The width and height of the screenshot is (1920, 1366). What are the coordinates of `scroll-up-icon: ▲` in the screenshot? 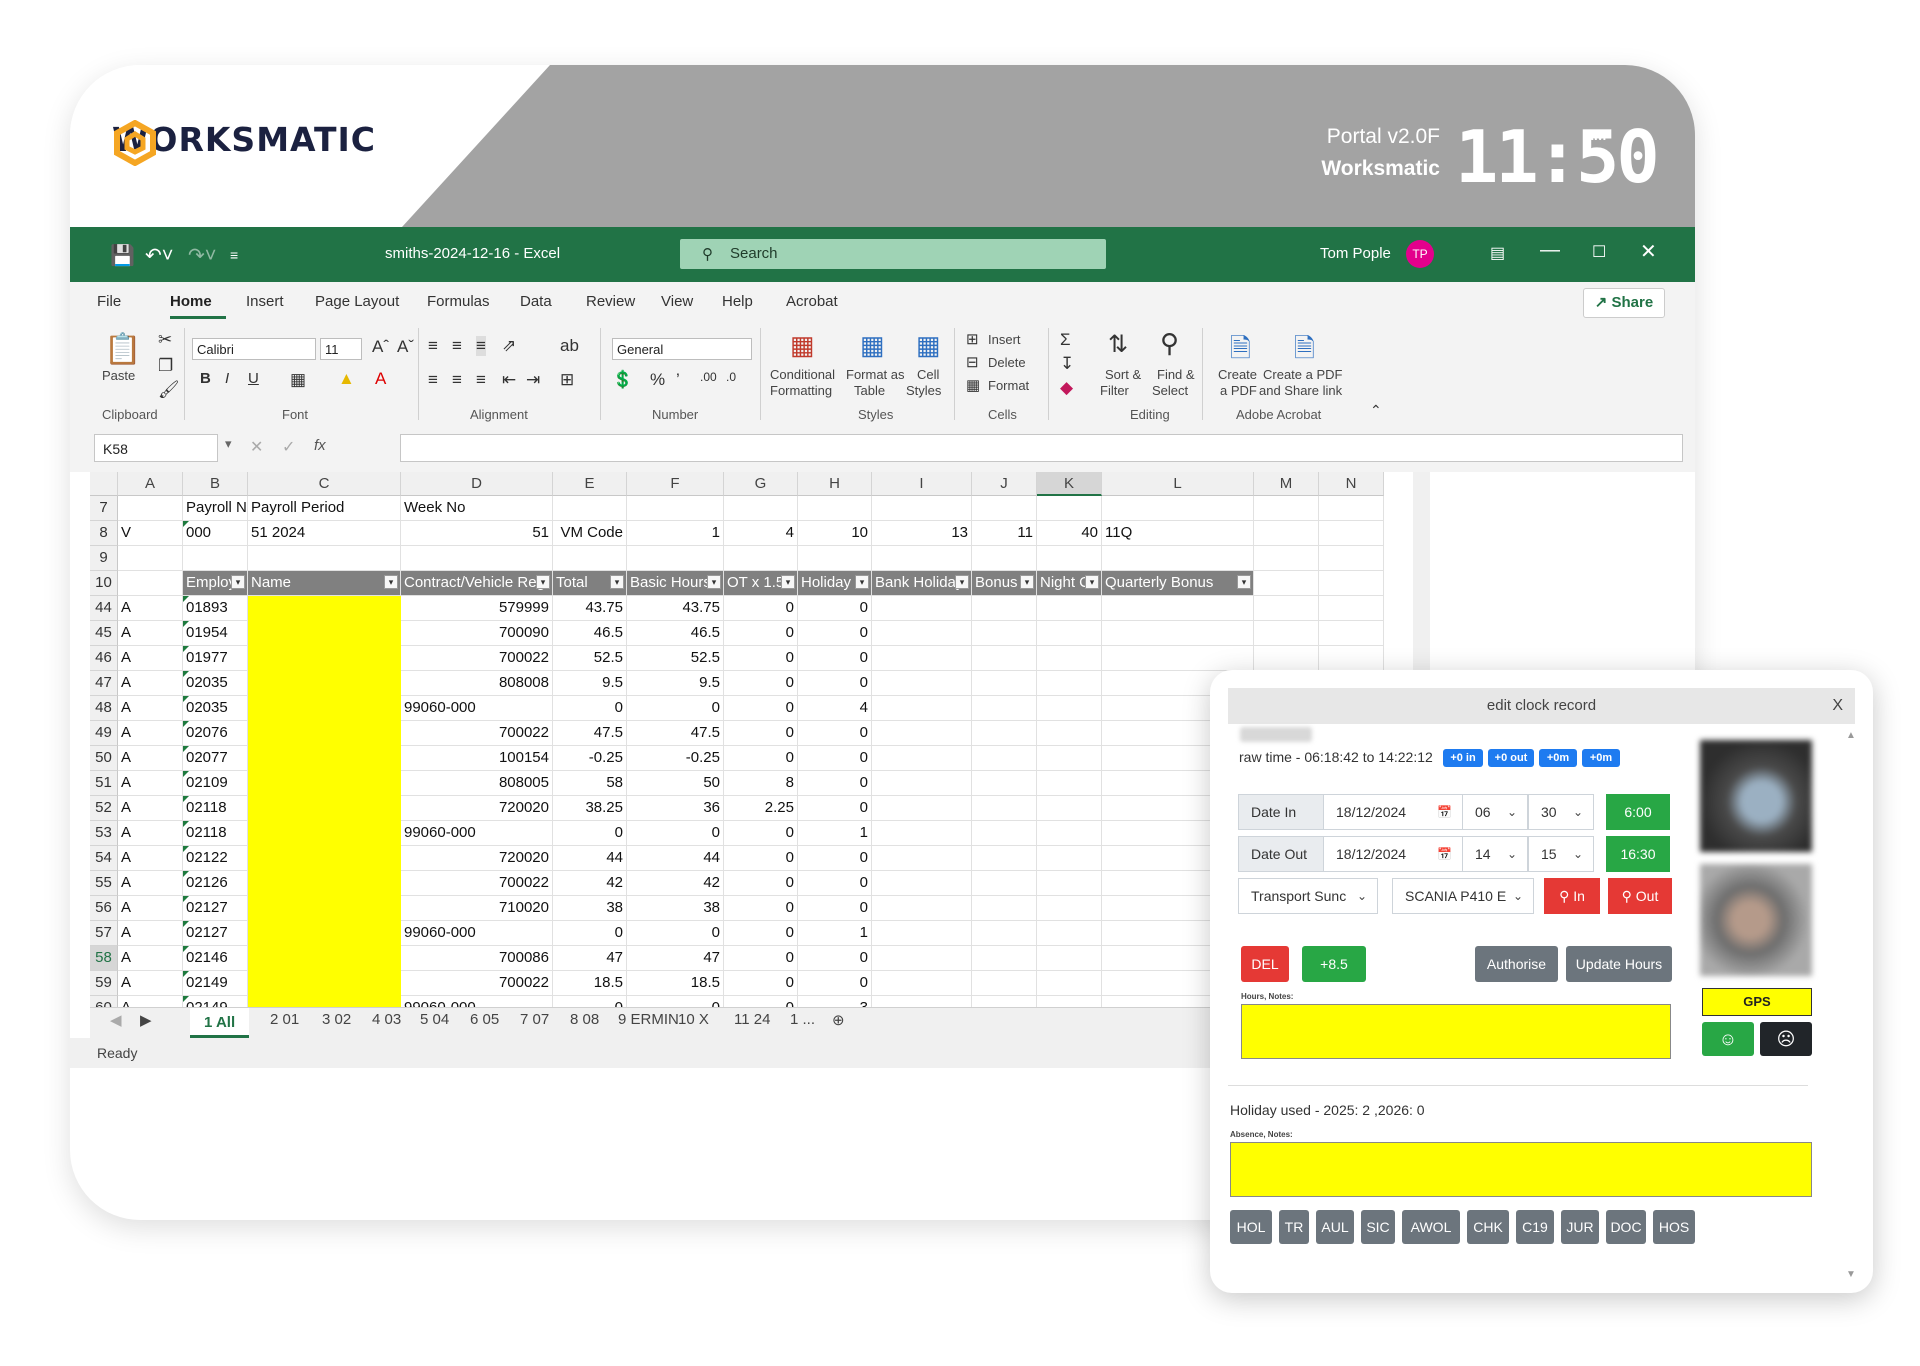 It's located at (1851, 735).